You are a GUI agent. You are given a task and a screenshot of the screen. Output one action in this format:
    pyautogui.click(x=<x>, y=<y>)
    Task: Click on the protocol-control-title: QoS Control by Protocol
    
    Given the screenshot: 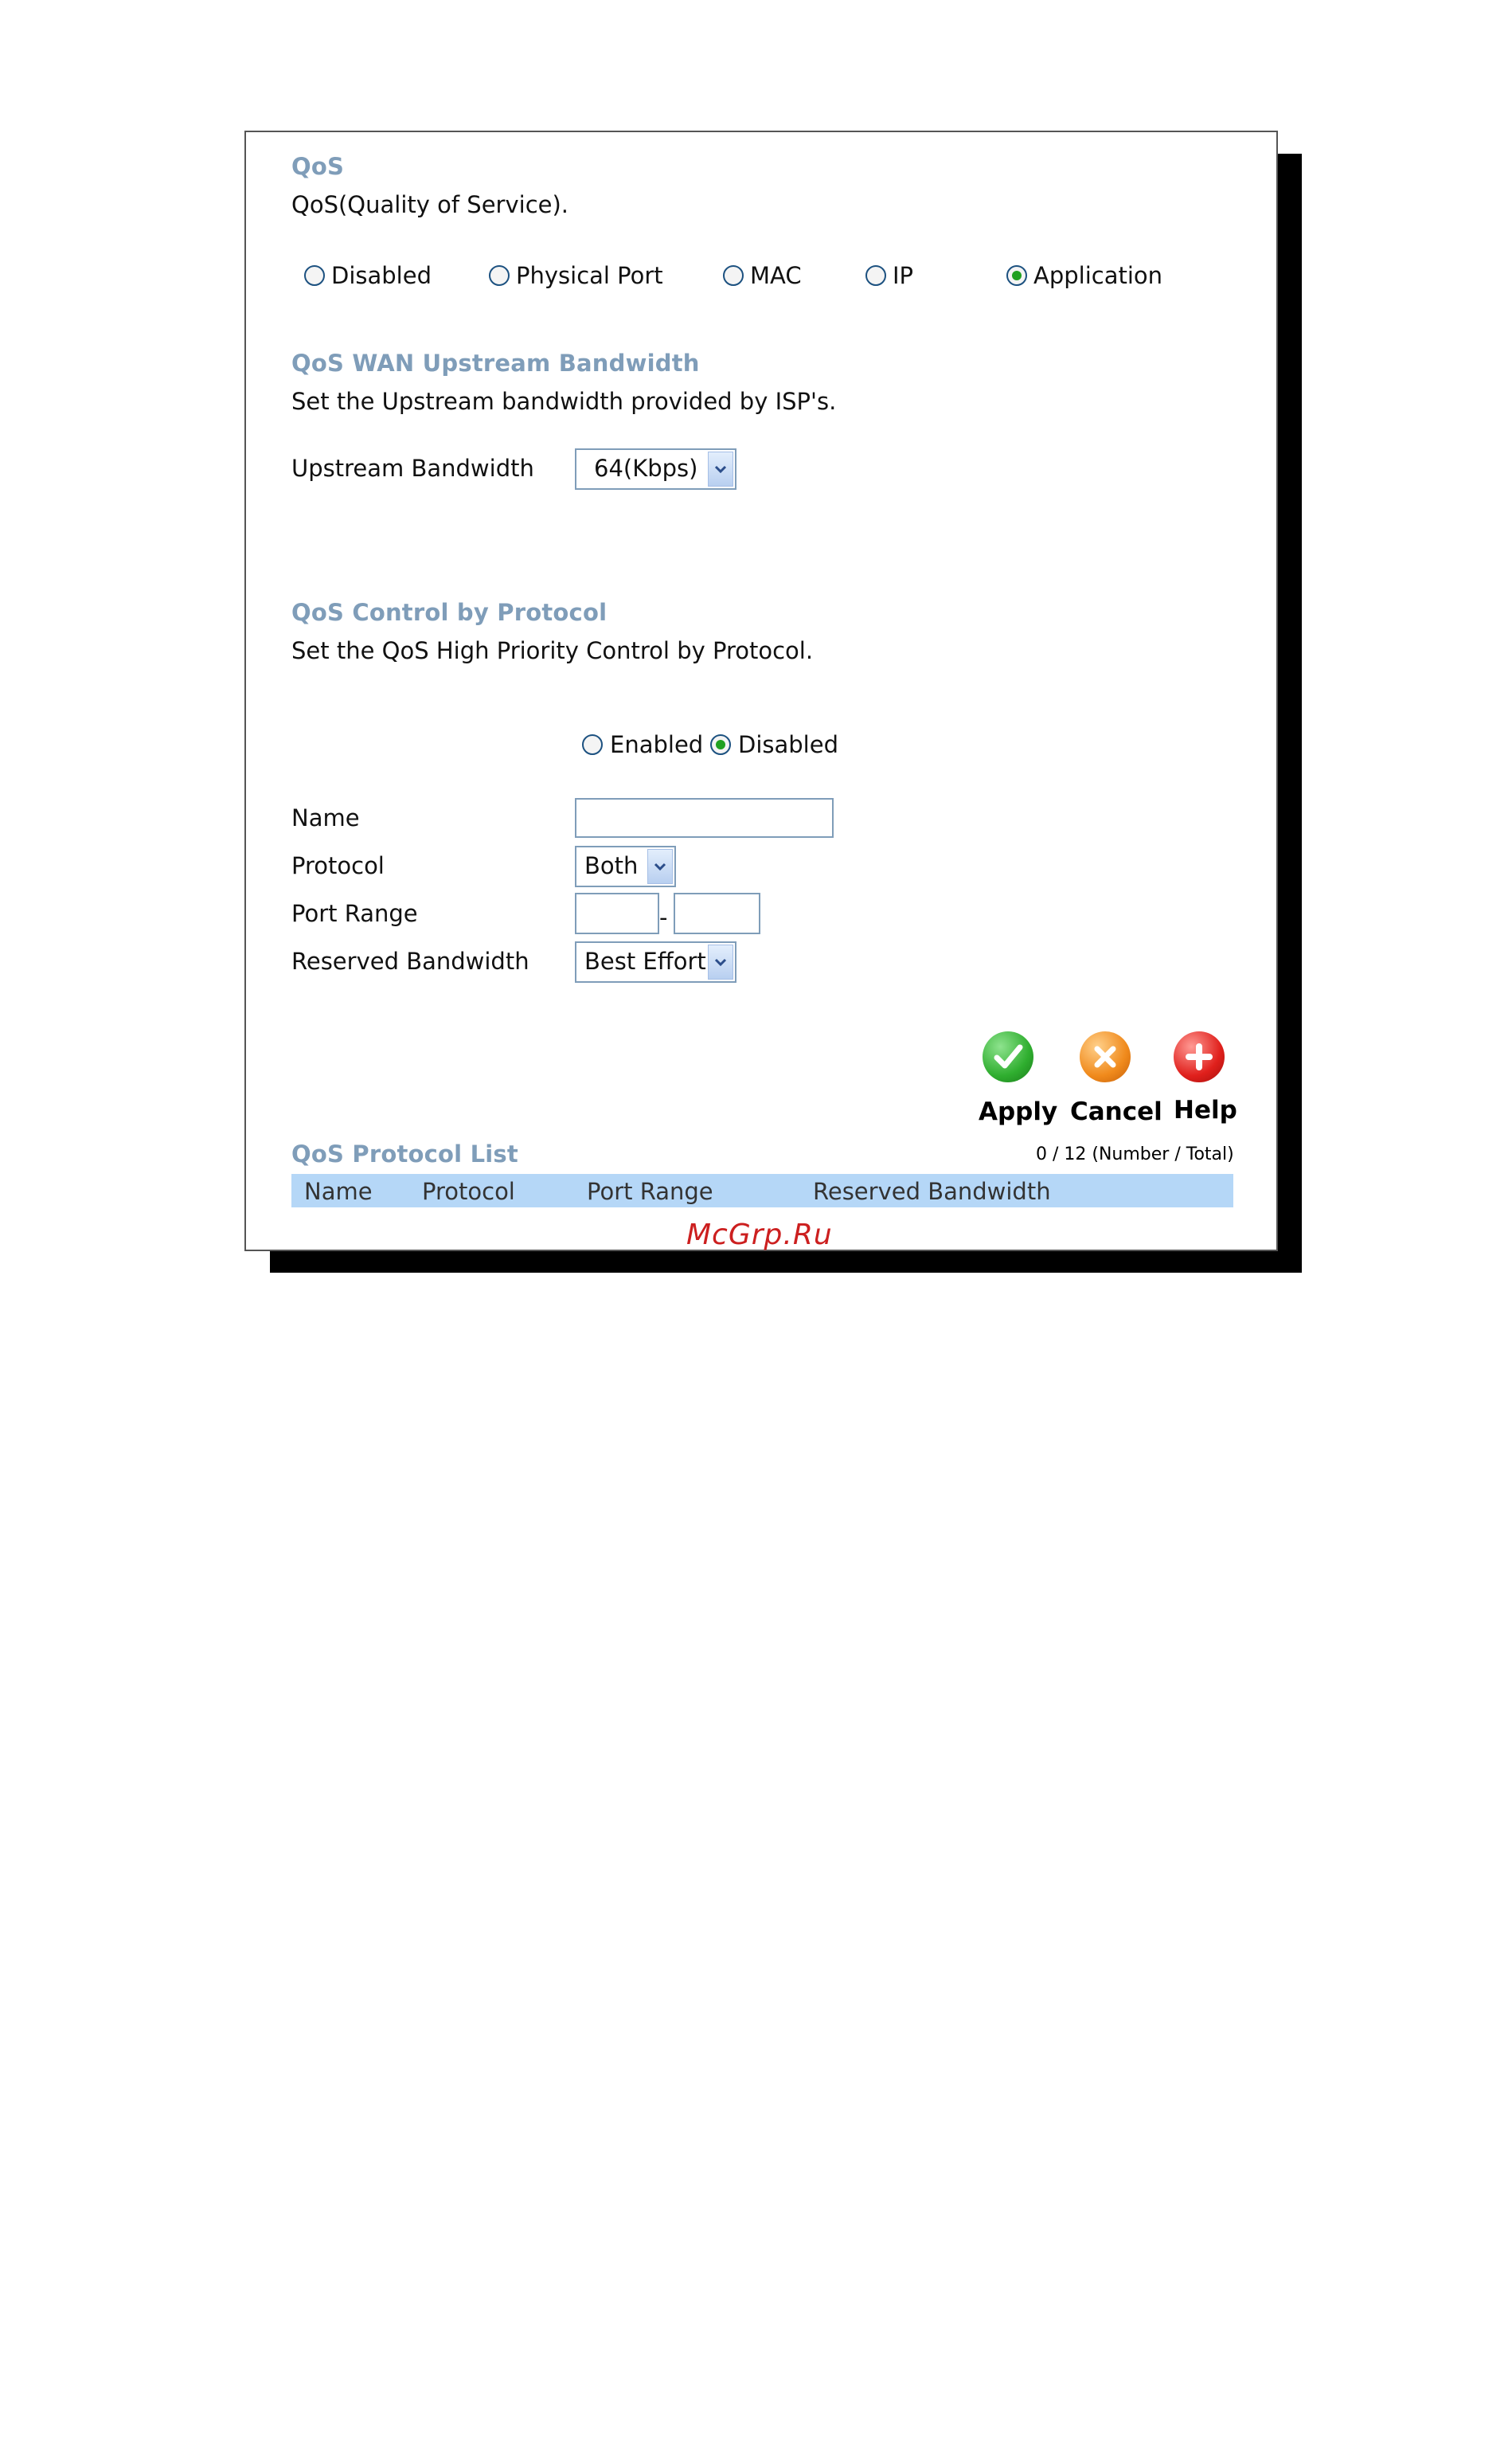 What is the action you would take?
    pyautogui.click(x=449, y=612)
    